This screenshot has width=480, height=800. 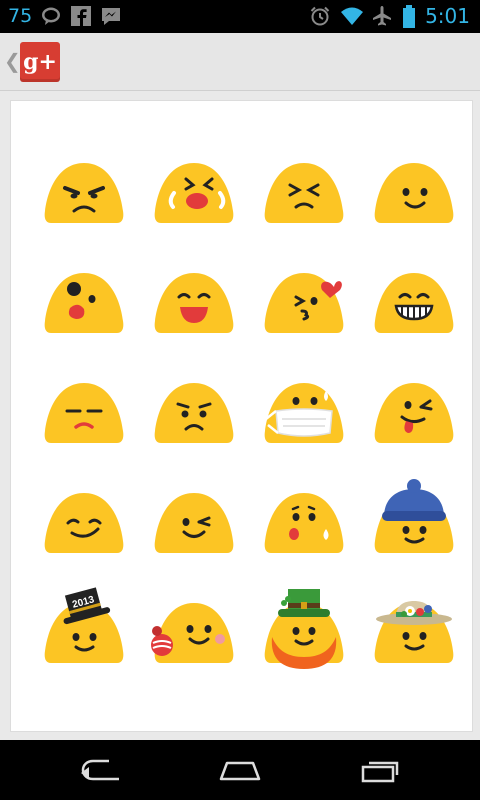 I want to click on messenger-icon, so click(x=111, y=16).